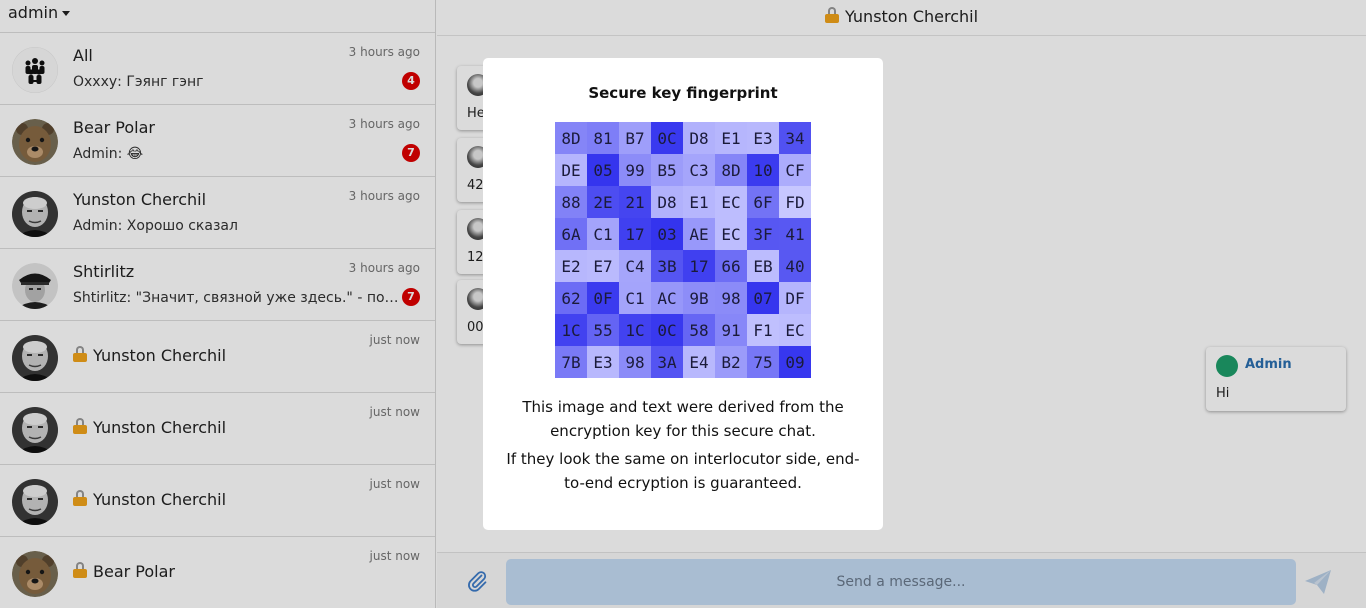 The image size is (1366, 608). What do you see at coordinates (635, 138) in the screenshot?
I see `fingerprint-cell: B7` at bounding box center [635, 138].